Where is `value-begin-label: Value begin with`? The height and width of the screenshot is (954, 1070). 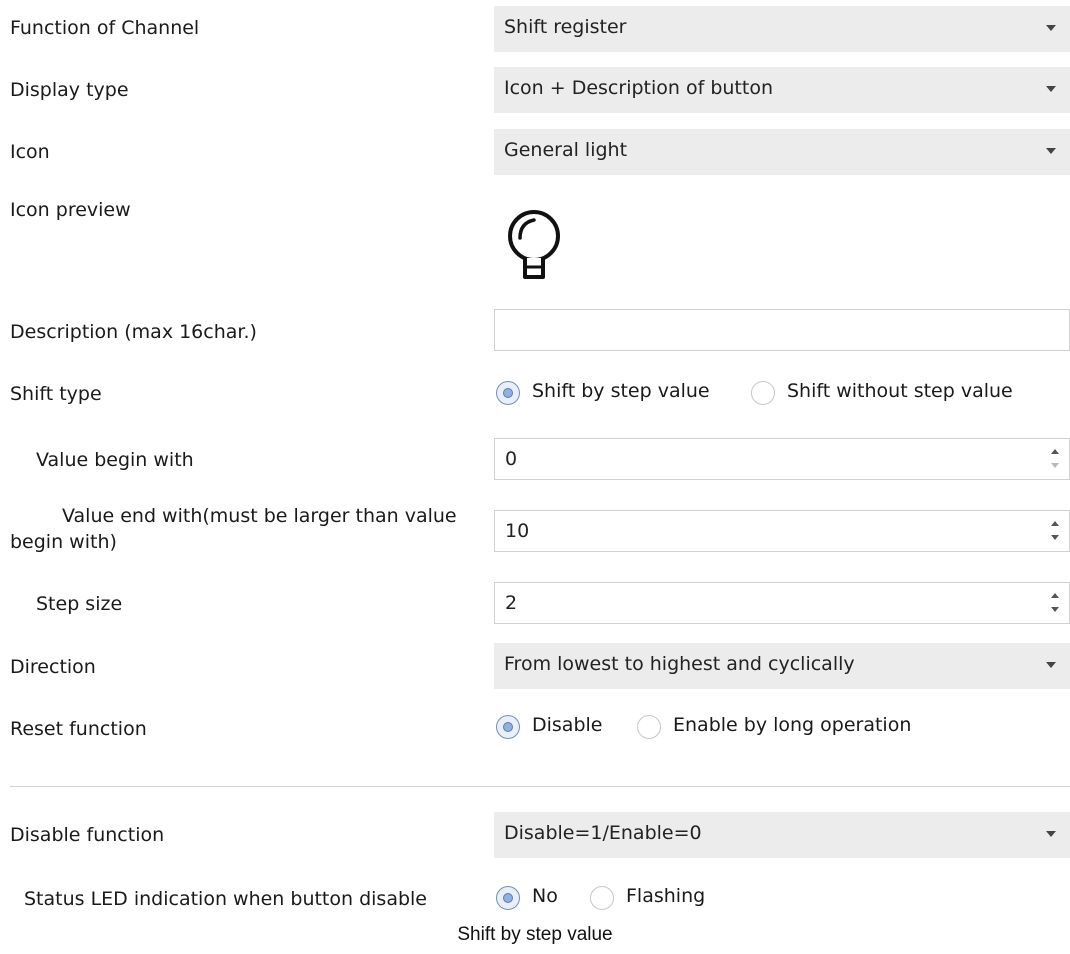 value-begin-label: Value begin with is located at coordinates (115, 460).